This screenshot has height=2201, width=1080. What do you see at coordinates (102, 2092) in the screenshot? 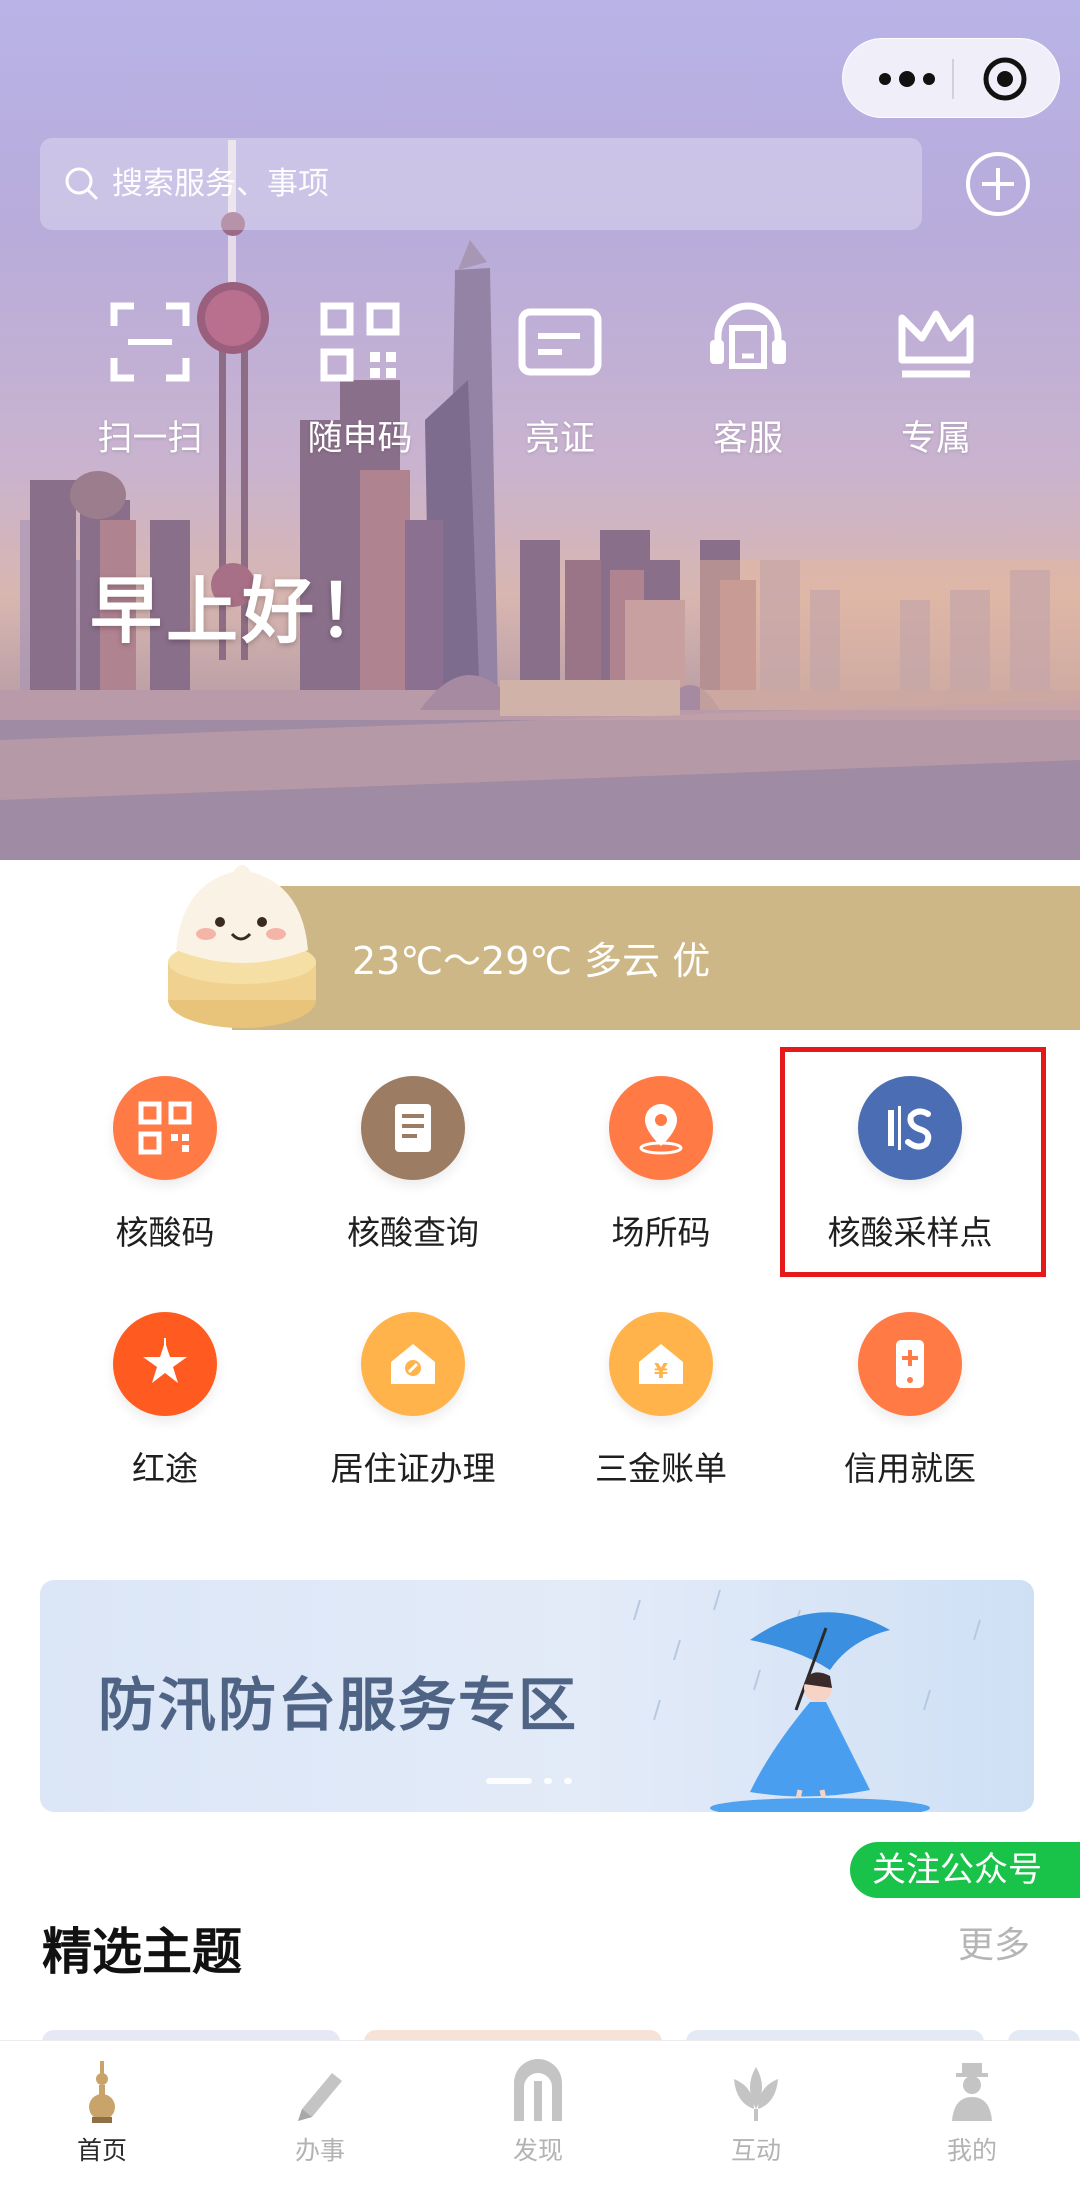
I see `tower-icon` at bounding box center [102, 2092].